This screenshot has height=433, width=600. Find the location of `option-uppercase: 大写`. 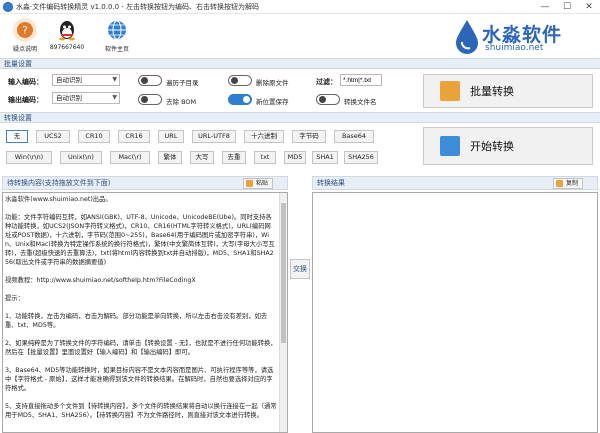

option-uppercase: 大写 is located at coordinates (202, 157).